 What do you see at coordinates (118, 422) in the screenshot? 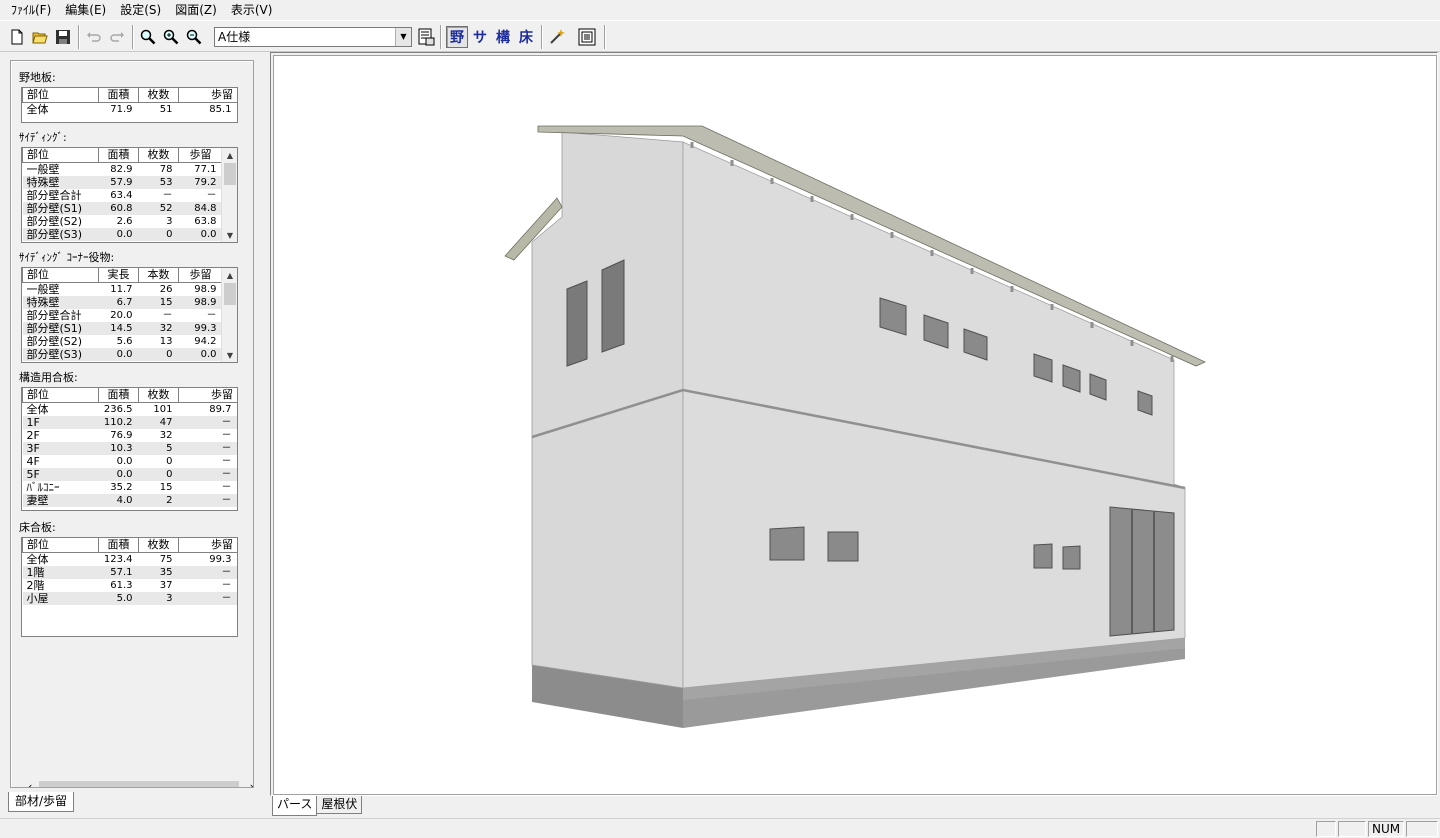
I see `cell: 110.2` at bounding box center [118, 422].